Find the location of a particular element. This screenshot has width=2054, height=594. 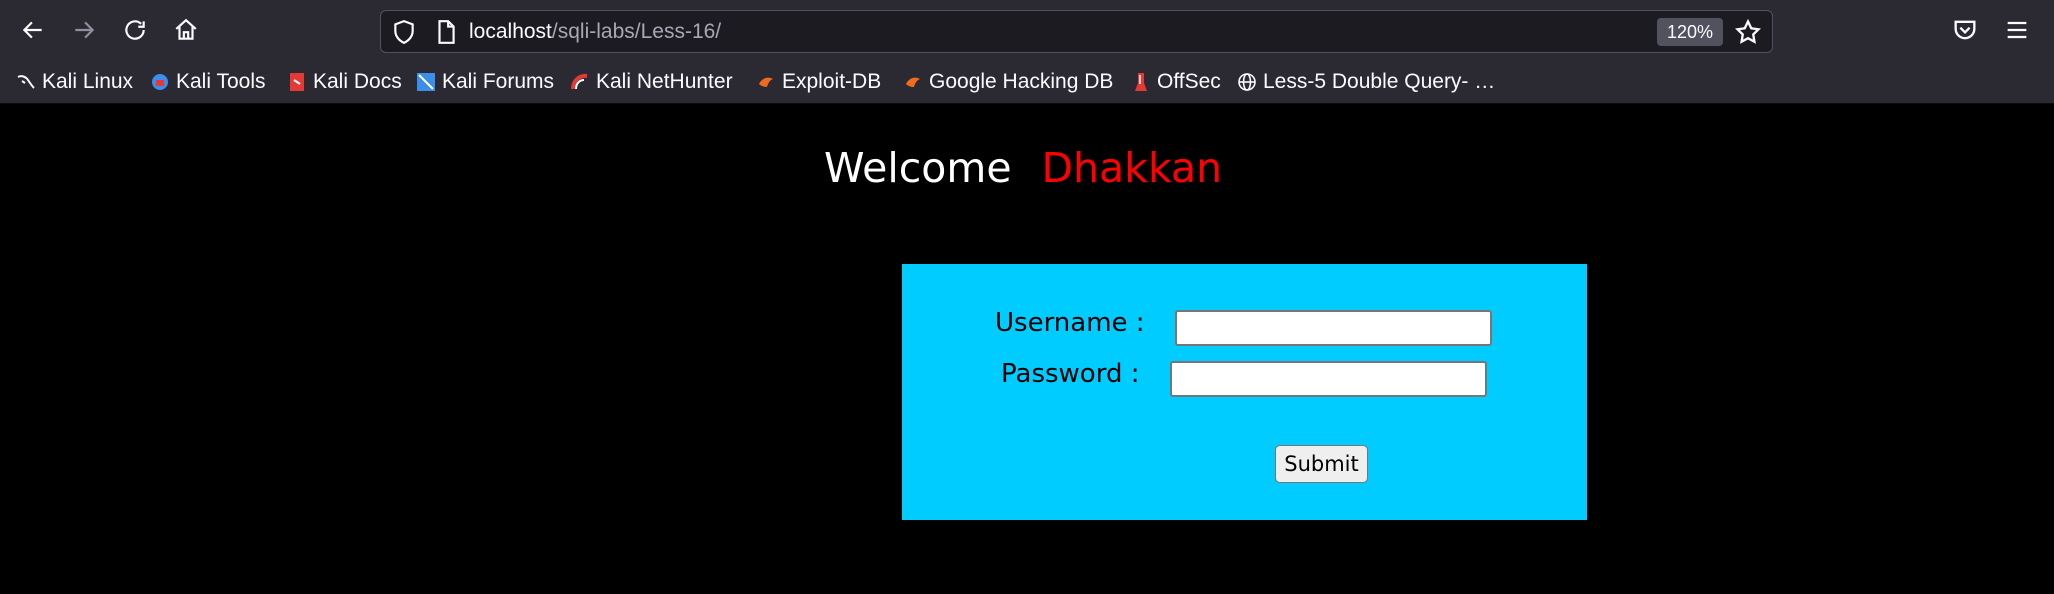

bookmark-label: Kali Linux is located at coordinates (88, 81).